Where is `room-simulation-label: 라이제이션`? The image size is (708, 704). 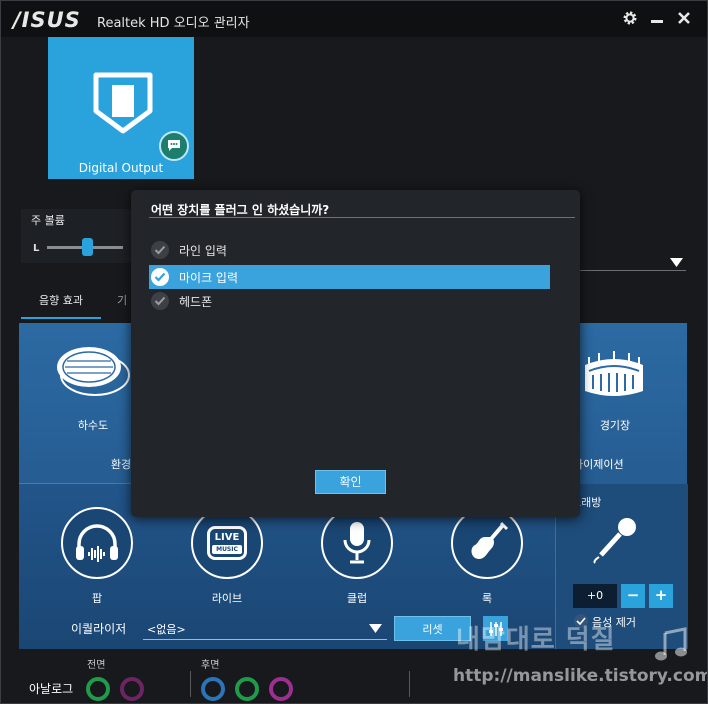
room-simulation-label: 라이제이션 is located at coordinates (598, 464).